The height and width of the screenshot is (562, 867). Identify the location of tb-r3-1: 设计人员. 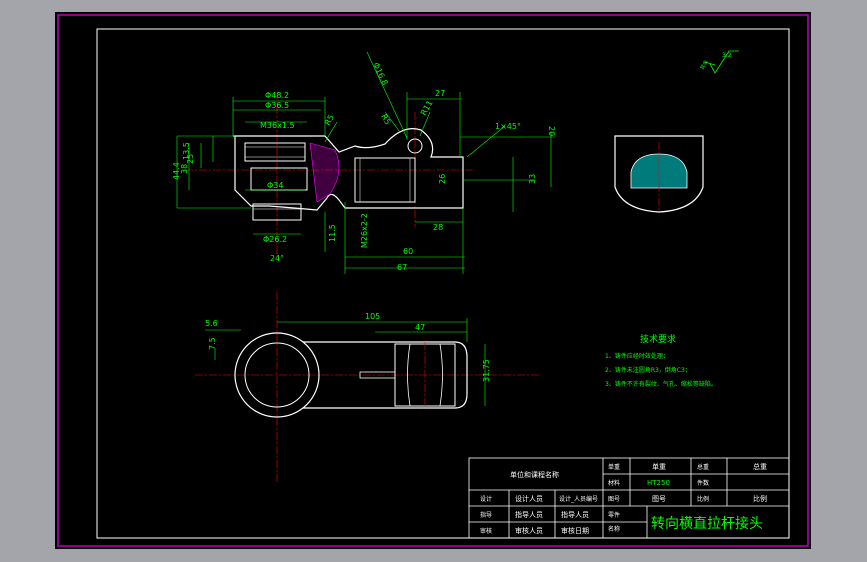
(529, 498).